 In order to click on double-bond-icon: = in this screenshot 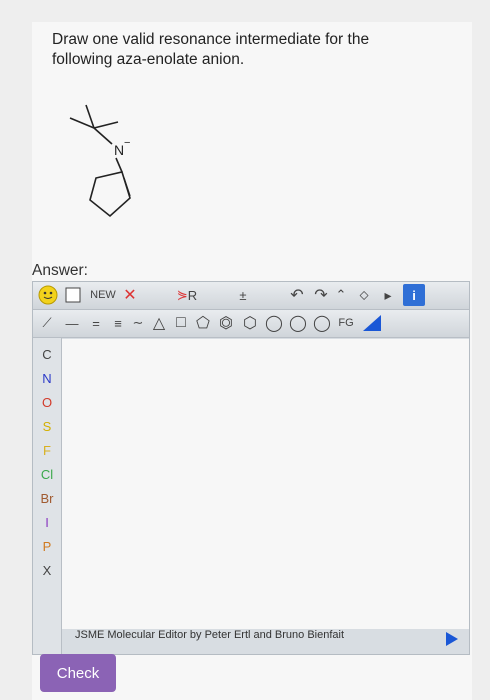, I will do `click(96, 323)`.